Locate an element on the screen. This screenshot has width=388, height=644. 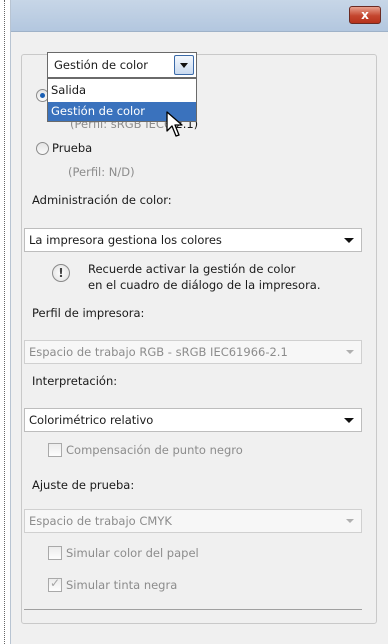
proof-setup-select: Espacio de trabajo CMYK is located at coordinates (193, 521).